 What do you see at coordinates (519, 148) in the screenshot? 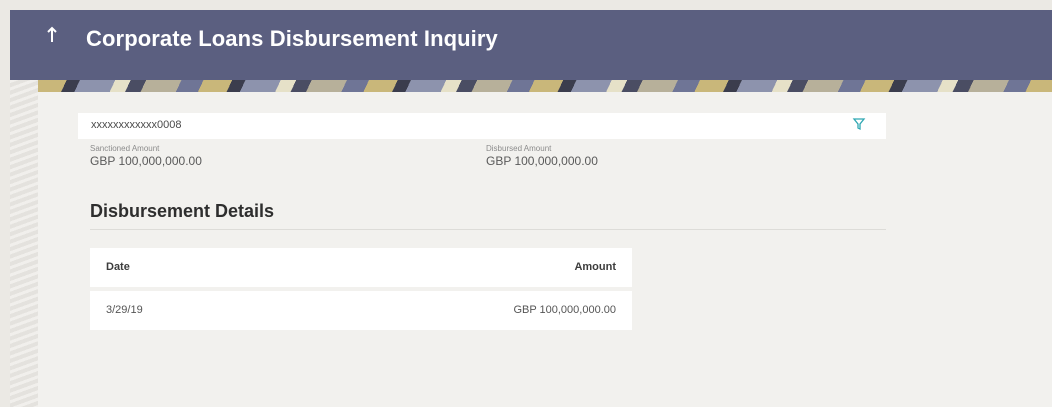
I see `disbursed-amount-label: Disbursed Amount` at bounding box center [519, 148].